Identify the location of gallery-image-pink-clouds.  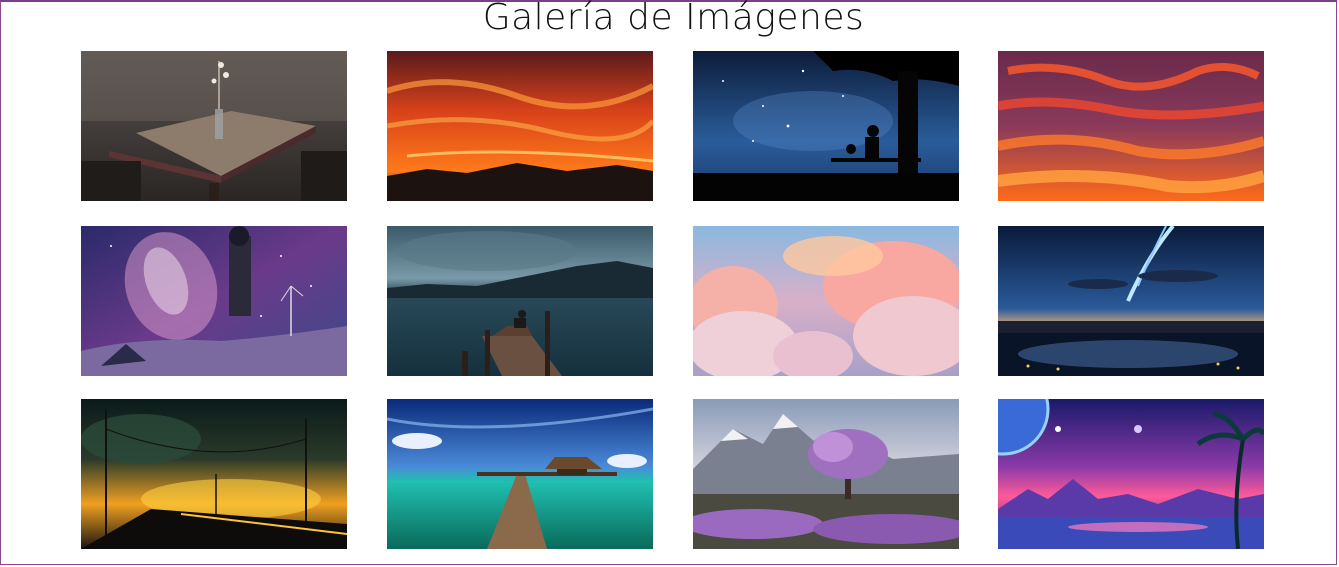
(826, 301).